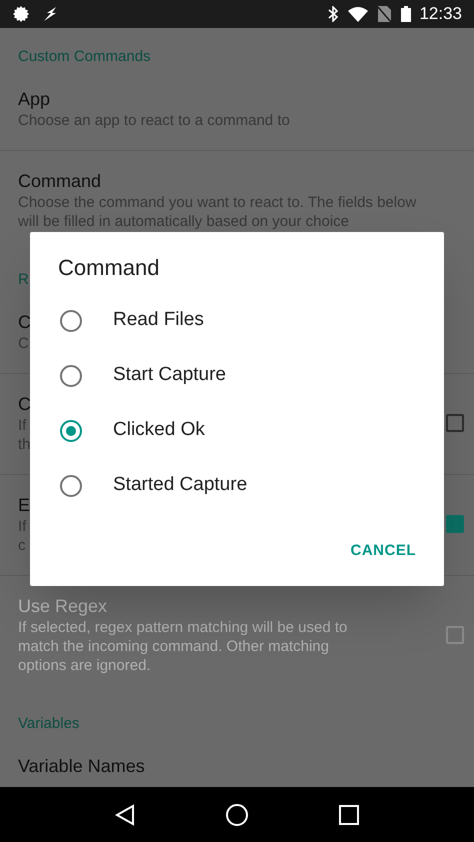  I want to click on setting-summary: If selected, regex pattern matching will be used to match the incoming command. Other matching options are ignored., so click(183, 646).